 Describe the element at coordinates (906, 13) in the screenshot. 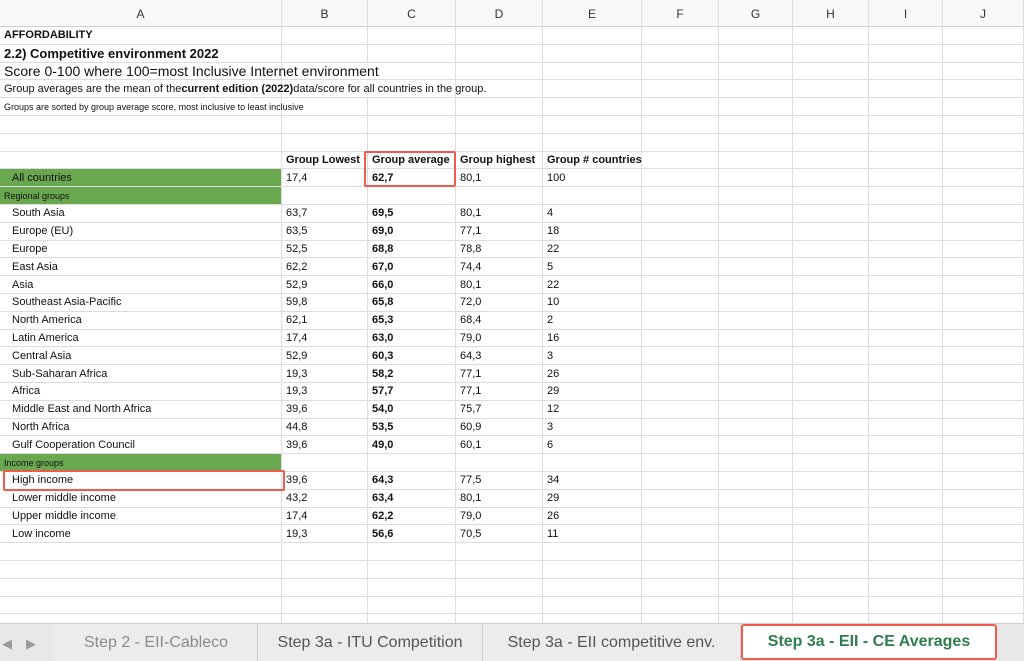

I see `column-header-i: I` at that location.